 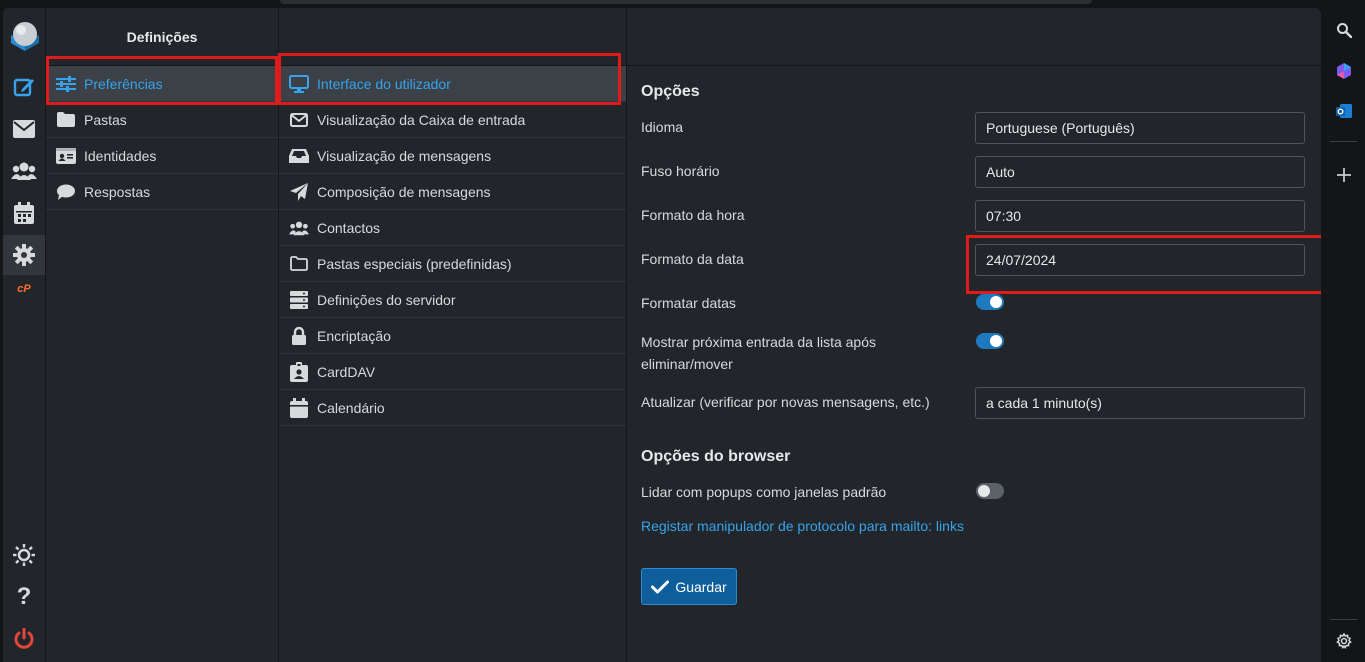 I want to click on mail-icon, so click(x=24, y=129).